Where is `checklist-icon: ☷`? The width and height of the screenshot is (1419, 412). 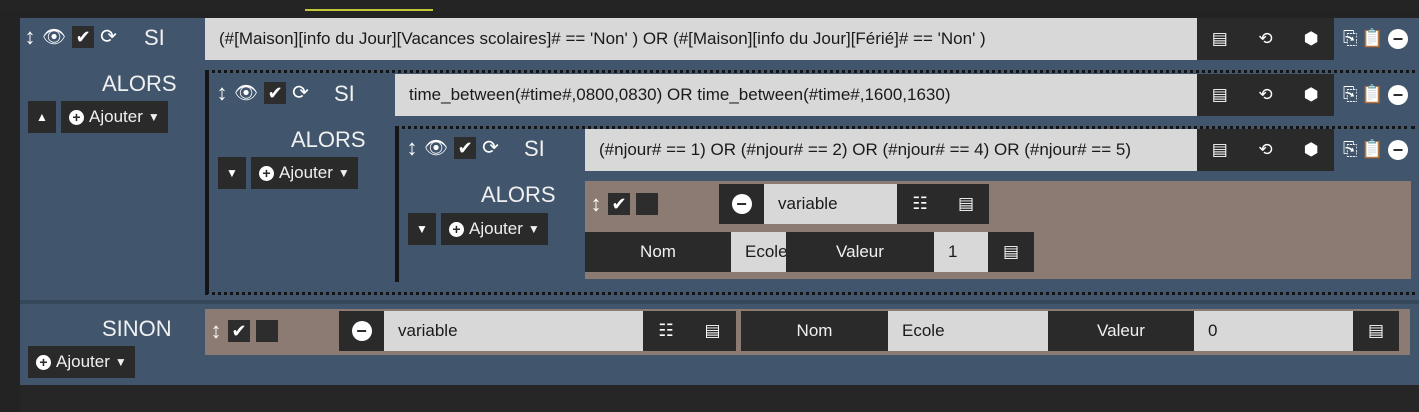
checklist-icon: ☷ is located at coordinates (666, 330).